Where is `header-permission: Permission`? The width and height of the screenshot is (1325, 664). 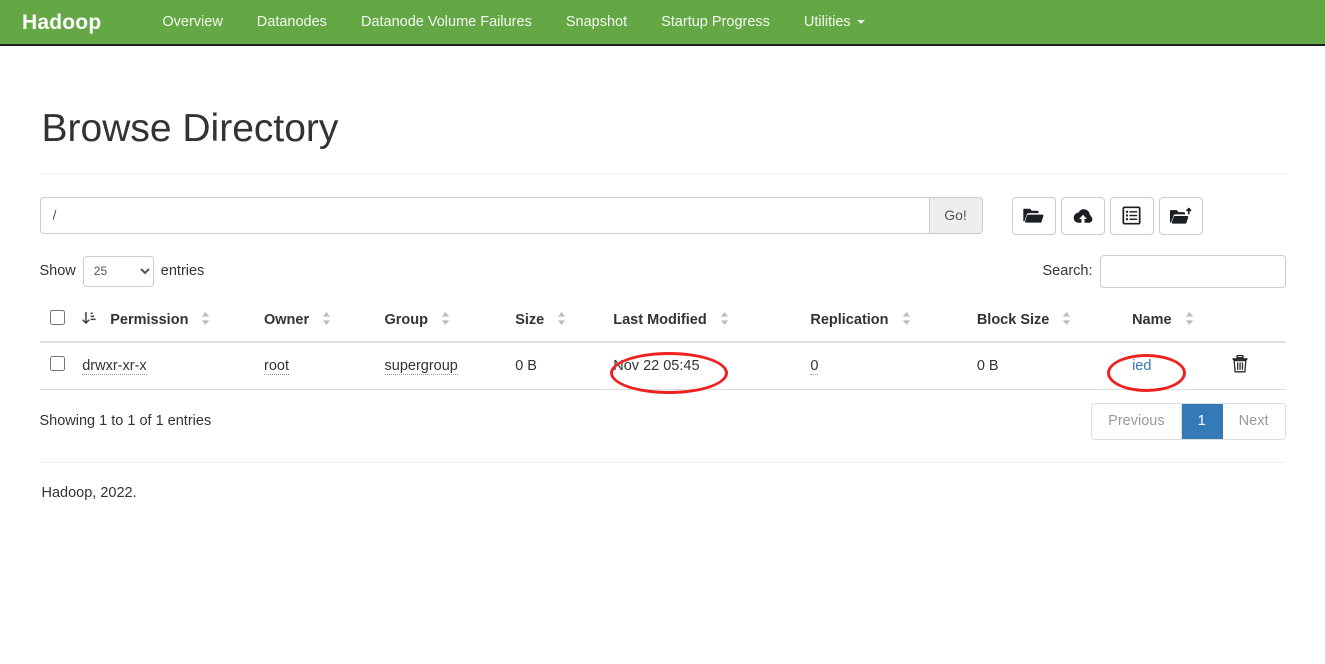 header-permission: Permission is located at coordinates (165, 323).